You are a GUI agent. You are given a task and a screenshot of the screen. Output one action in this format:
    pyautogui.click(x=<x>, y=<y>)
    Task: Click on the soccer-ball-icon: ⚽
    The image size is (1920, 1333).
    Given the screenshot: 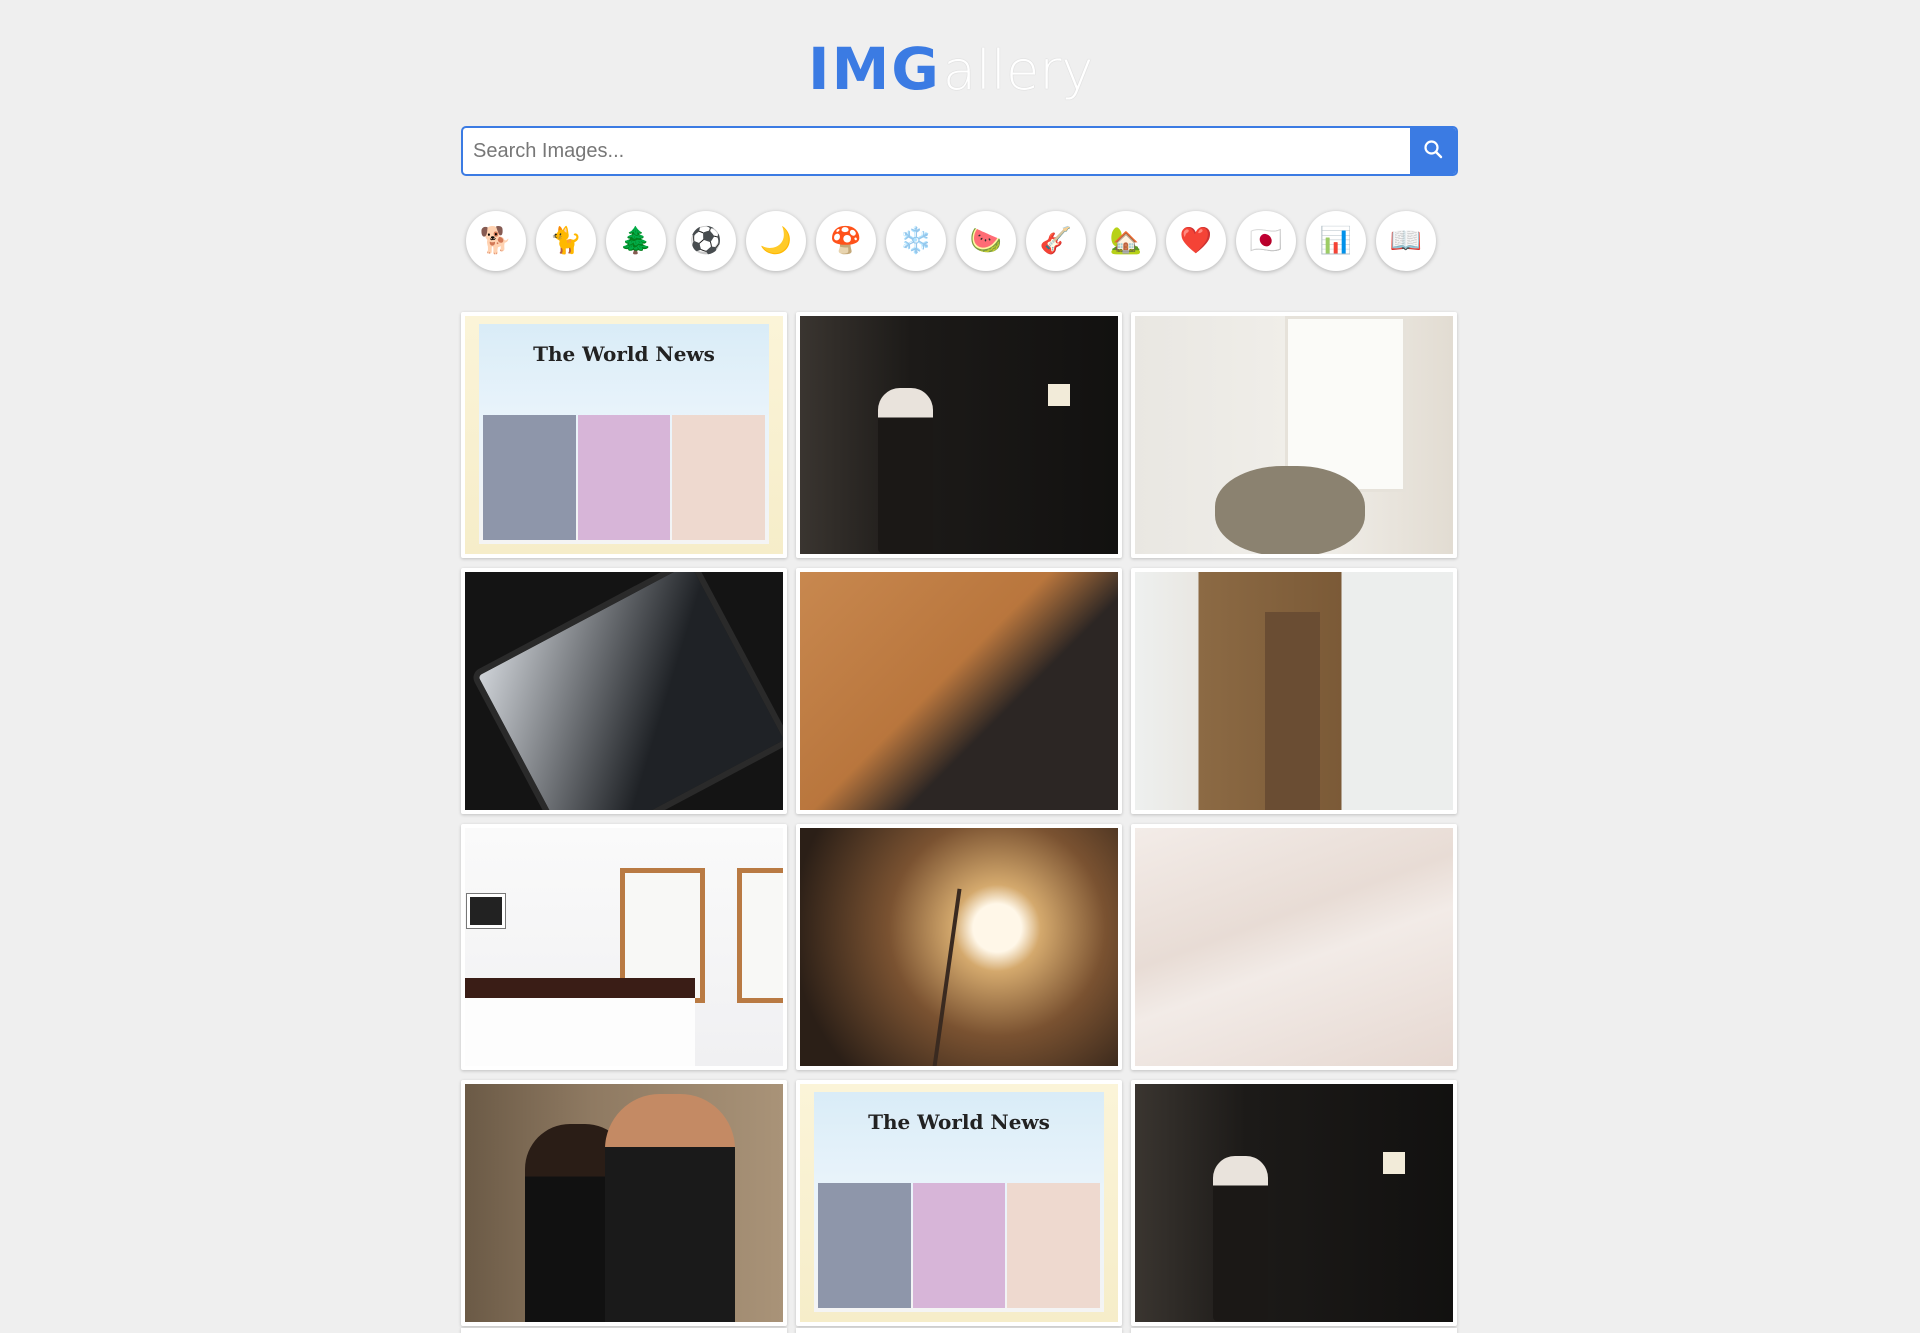 What is the action you would take?
    pyautogui.click(x=706, y=241)
    